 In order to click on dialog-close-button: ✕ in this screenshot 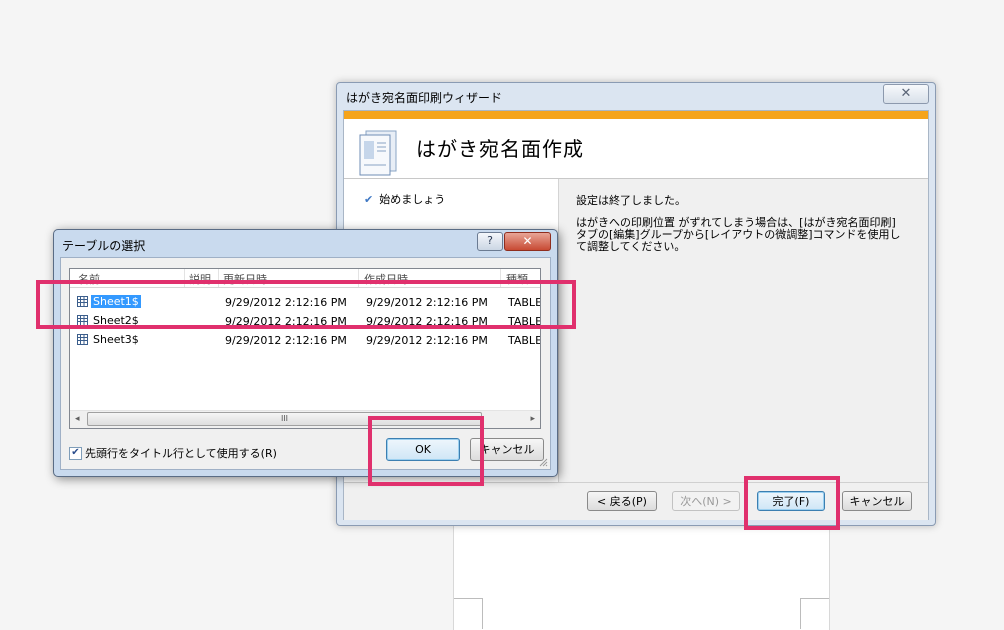, I will do `click(527, 241)`.